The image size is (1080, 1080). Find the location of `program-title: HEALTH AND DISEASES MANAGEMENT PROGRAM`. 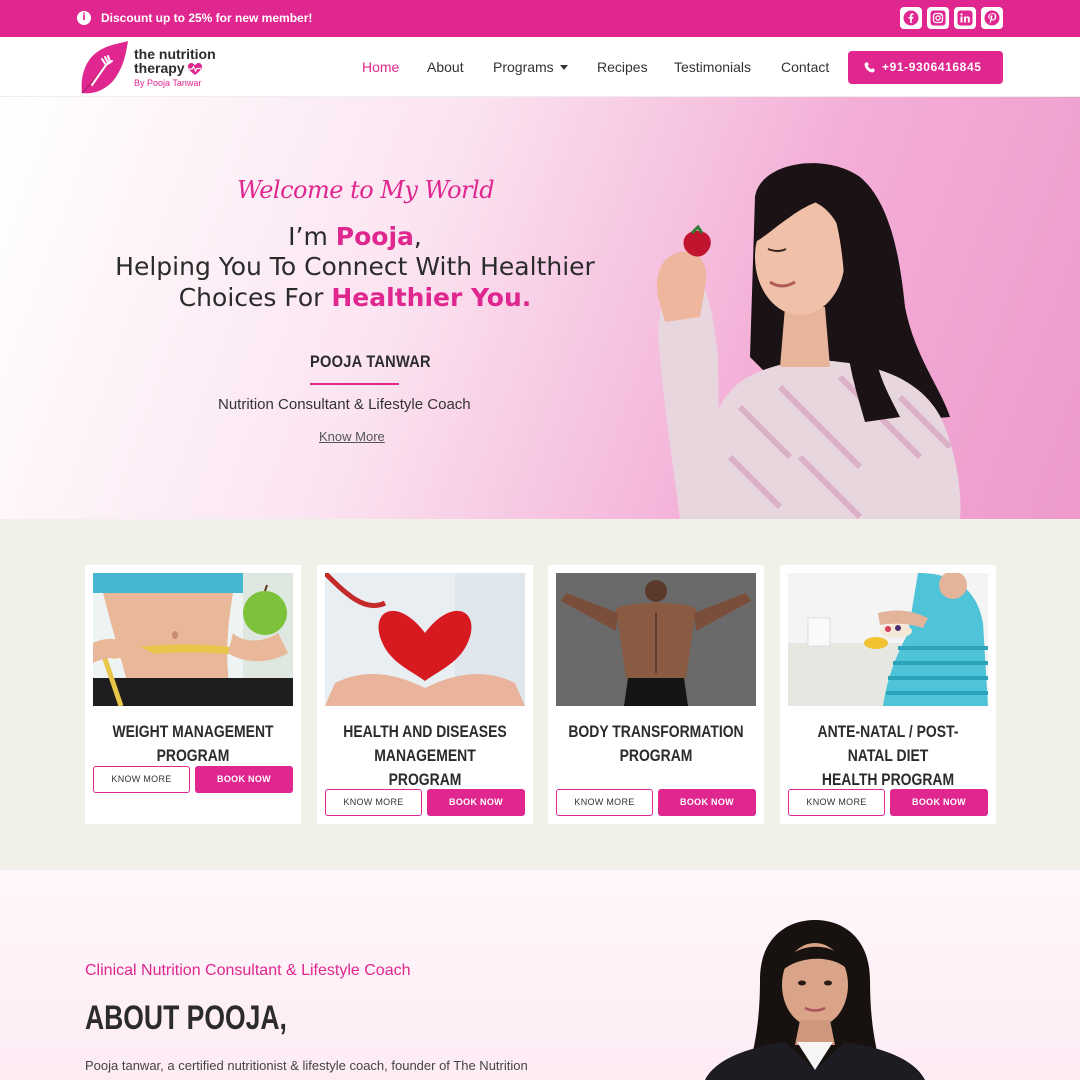

program-title: HEALTH AND DISEASES MANAGEMENT PROGRAM is located at coordinates (424, 756).